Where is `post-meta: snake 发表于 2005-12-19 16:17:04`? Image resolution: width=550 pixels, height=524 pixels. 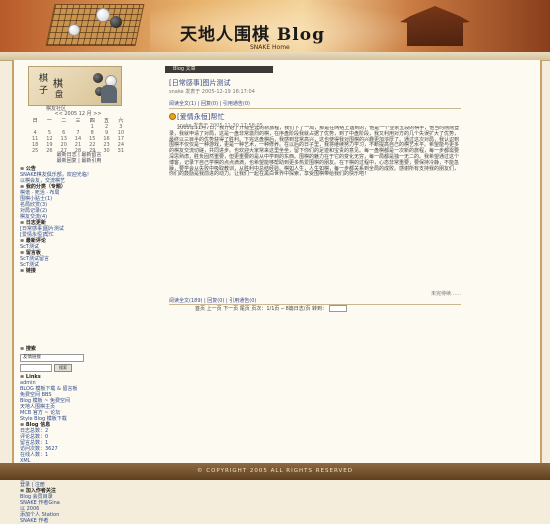
post-meta: snake 发表于 2005-12-19 16:17:04 is located at coordinates (212, 92).